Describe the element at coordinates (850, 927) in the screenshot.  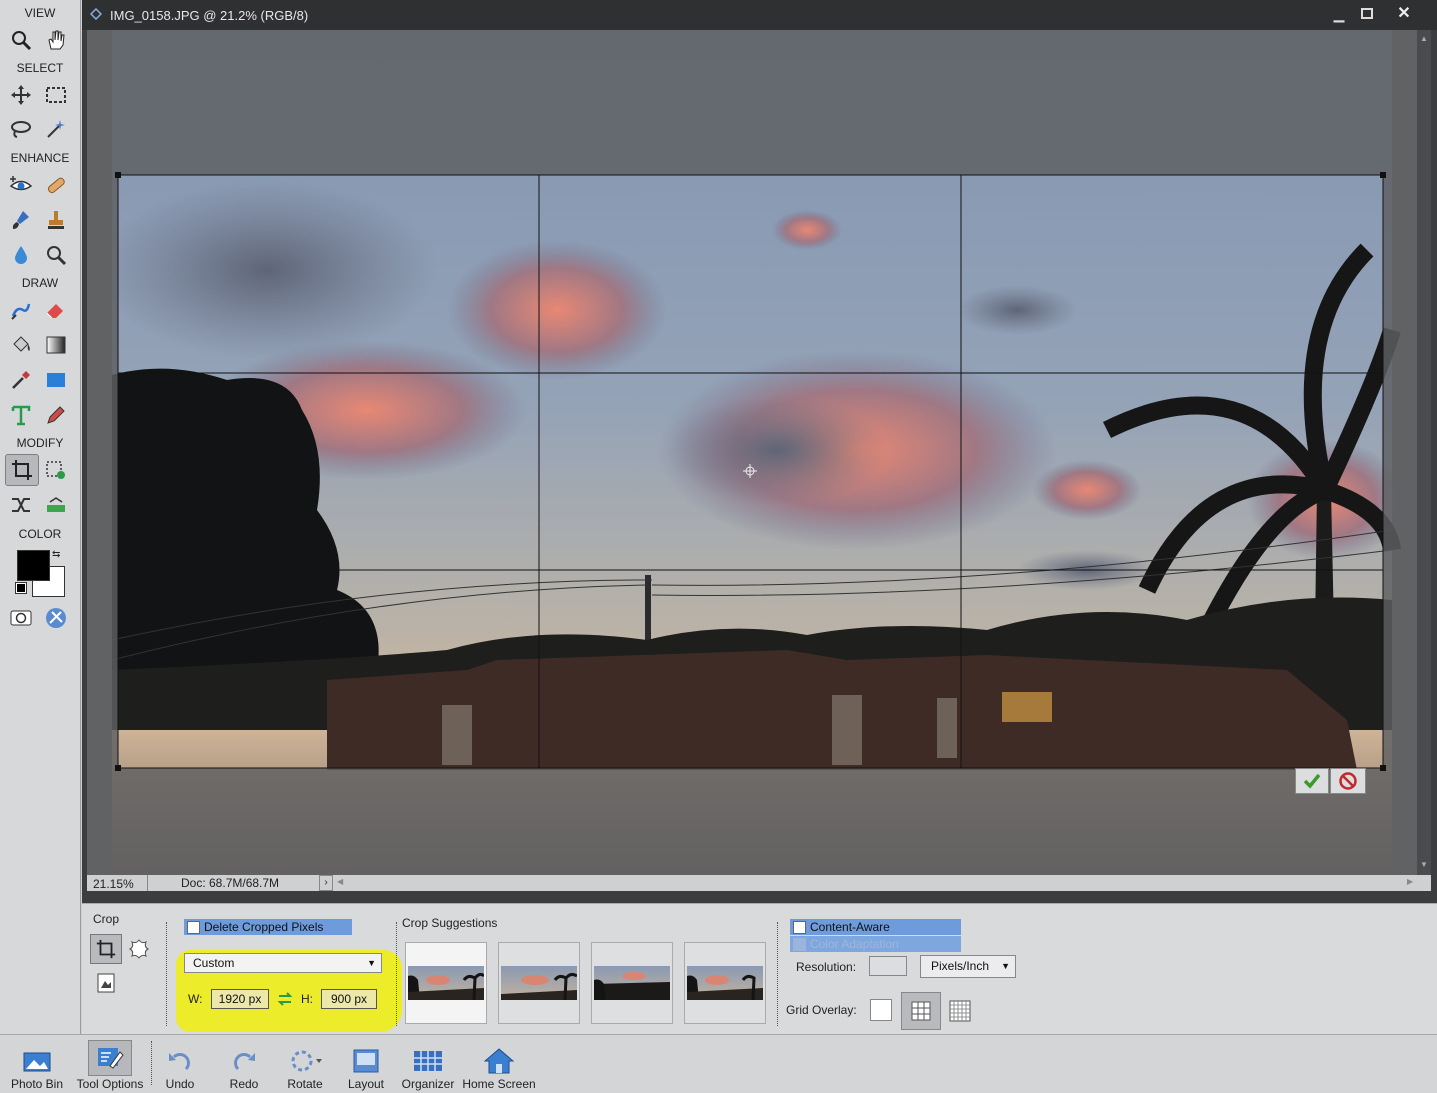
I see `content-aware-label: Content-Aware` at that location.